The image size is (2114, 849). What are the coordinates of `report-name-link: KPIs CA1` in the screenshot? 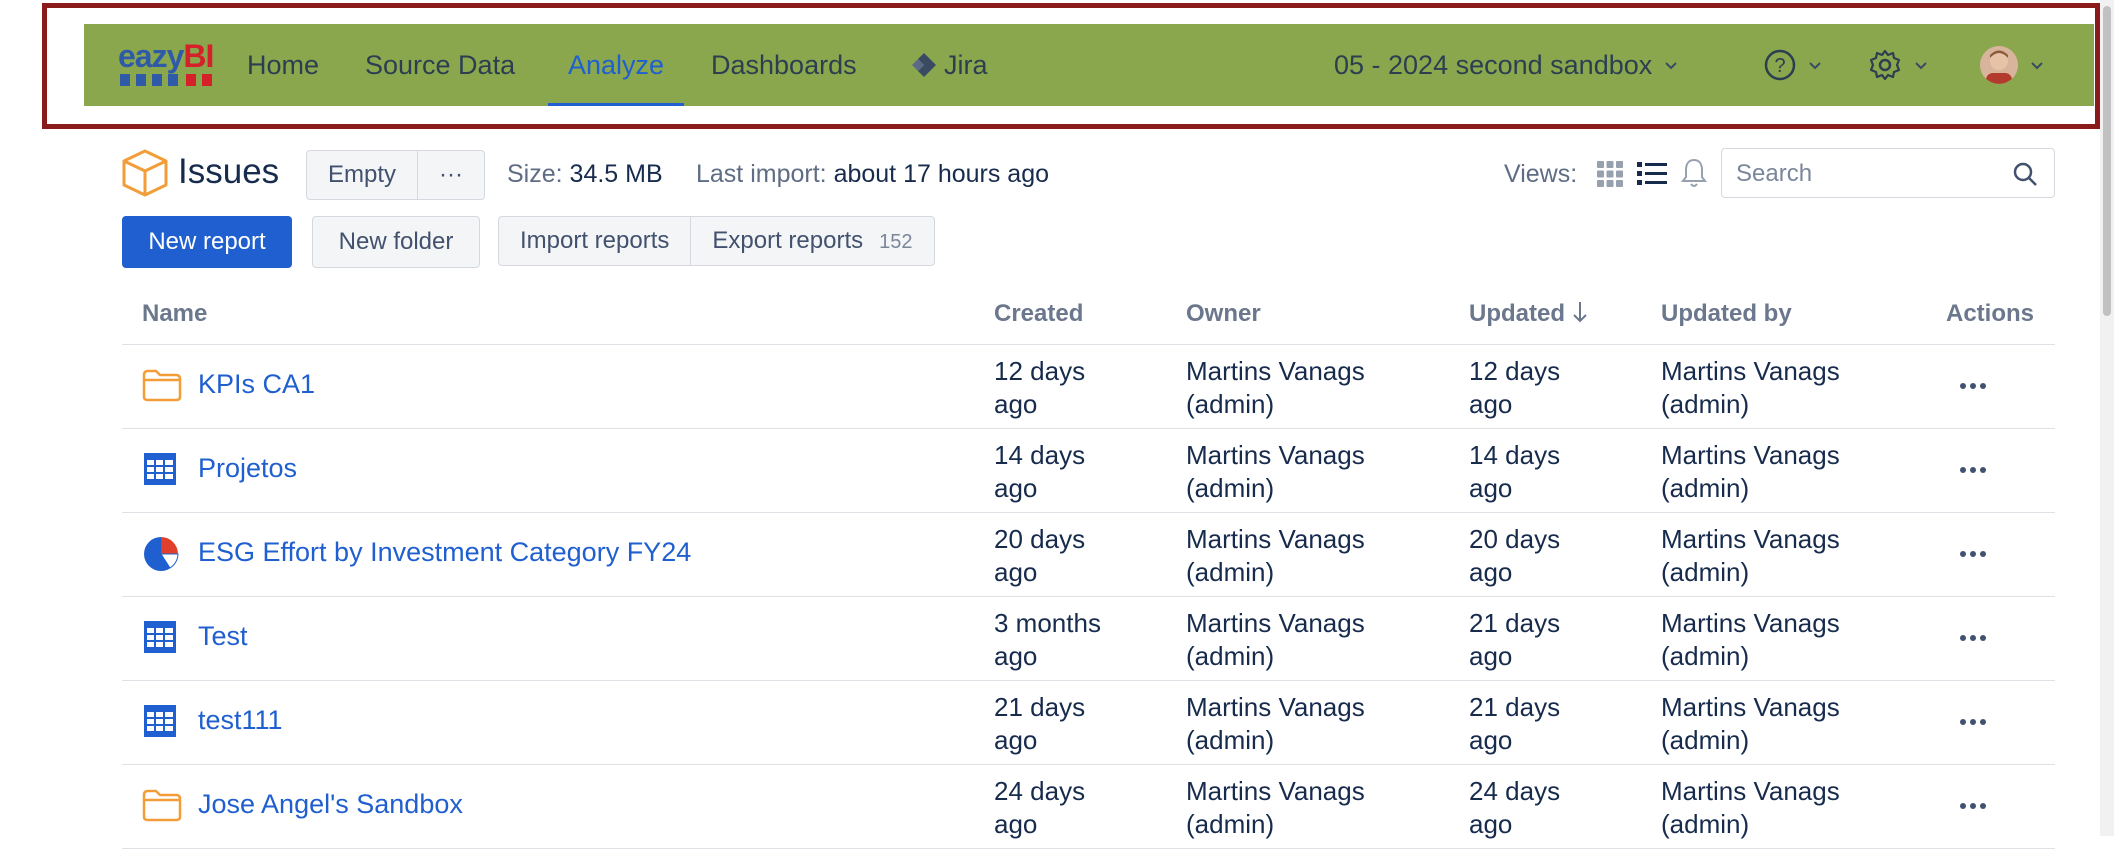 It's located at (256, 384).